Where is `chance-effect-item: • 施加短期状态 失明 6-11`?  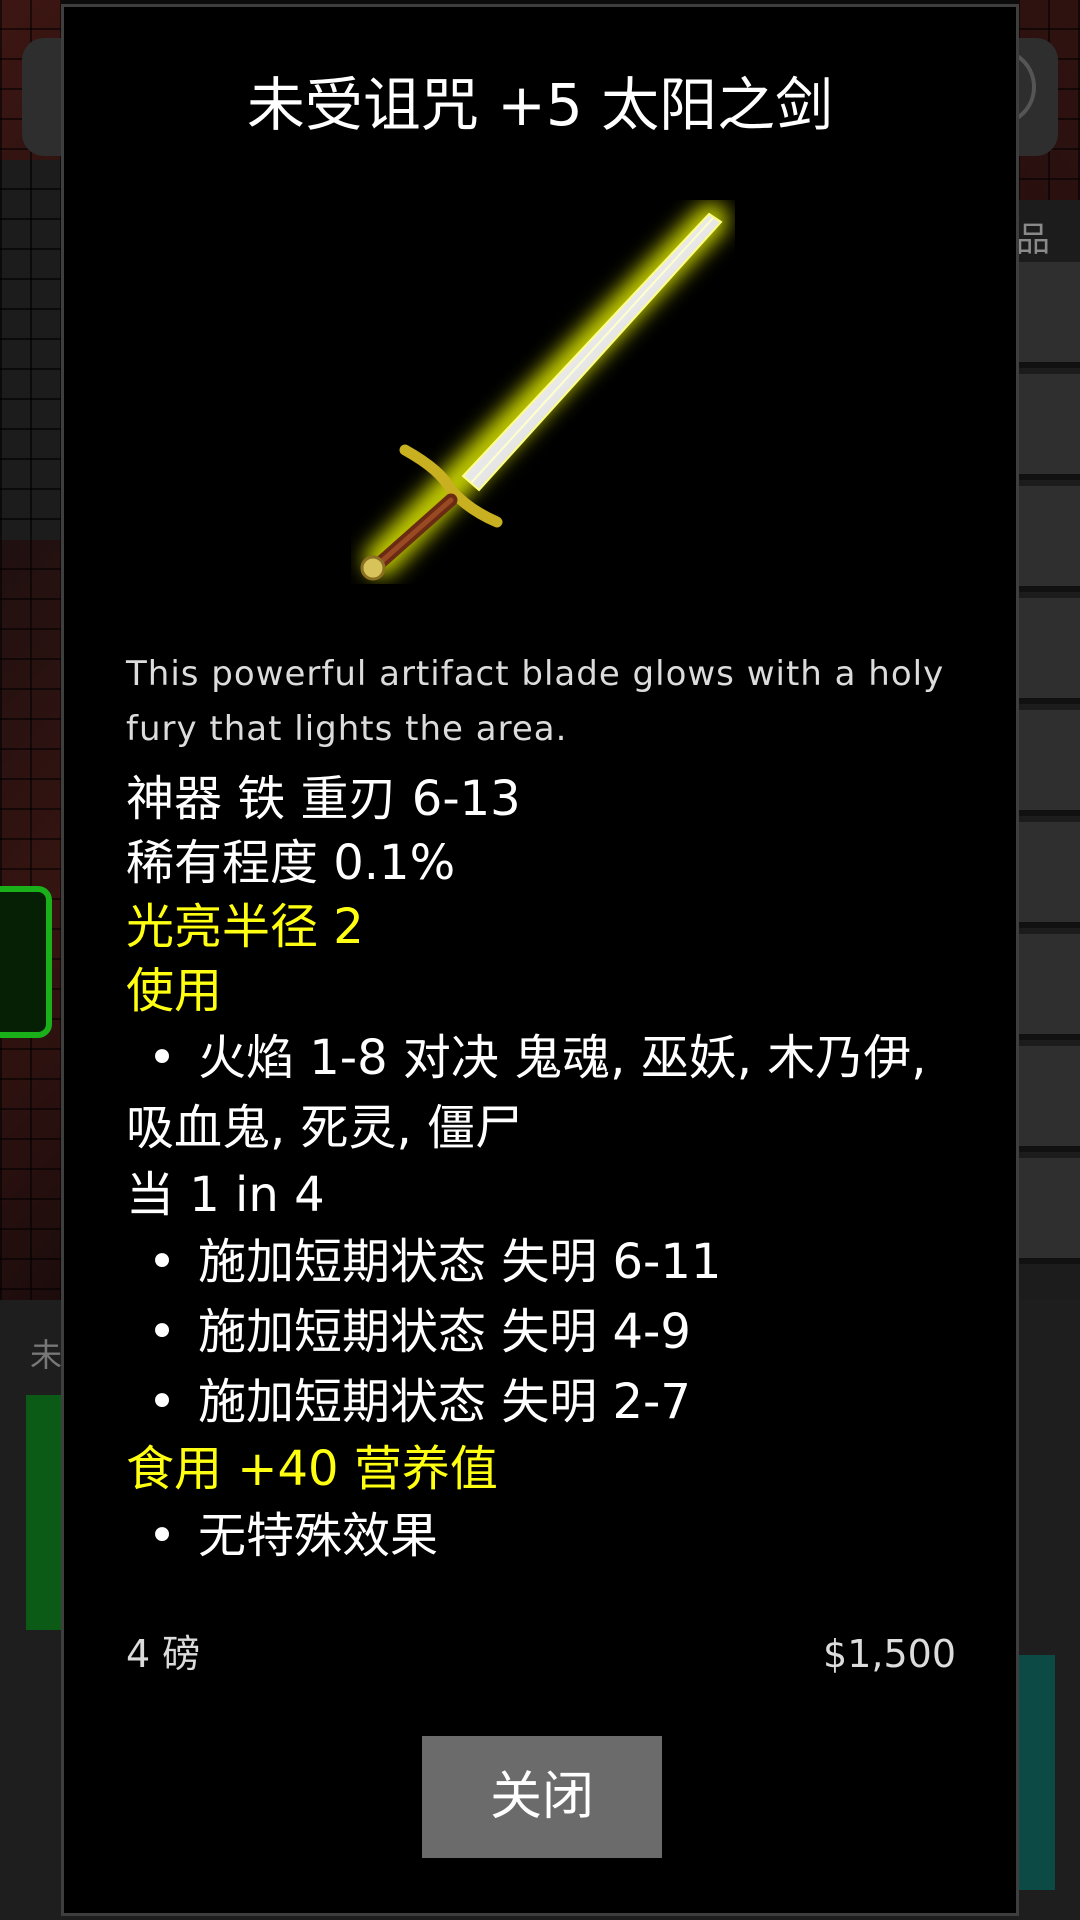 chance-effect-item: • 施加短期状态 失明 6-11 is located at coordinates (536, 1262).